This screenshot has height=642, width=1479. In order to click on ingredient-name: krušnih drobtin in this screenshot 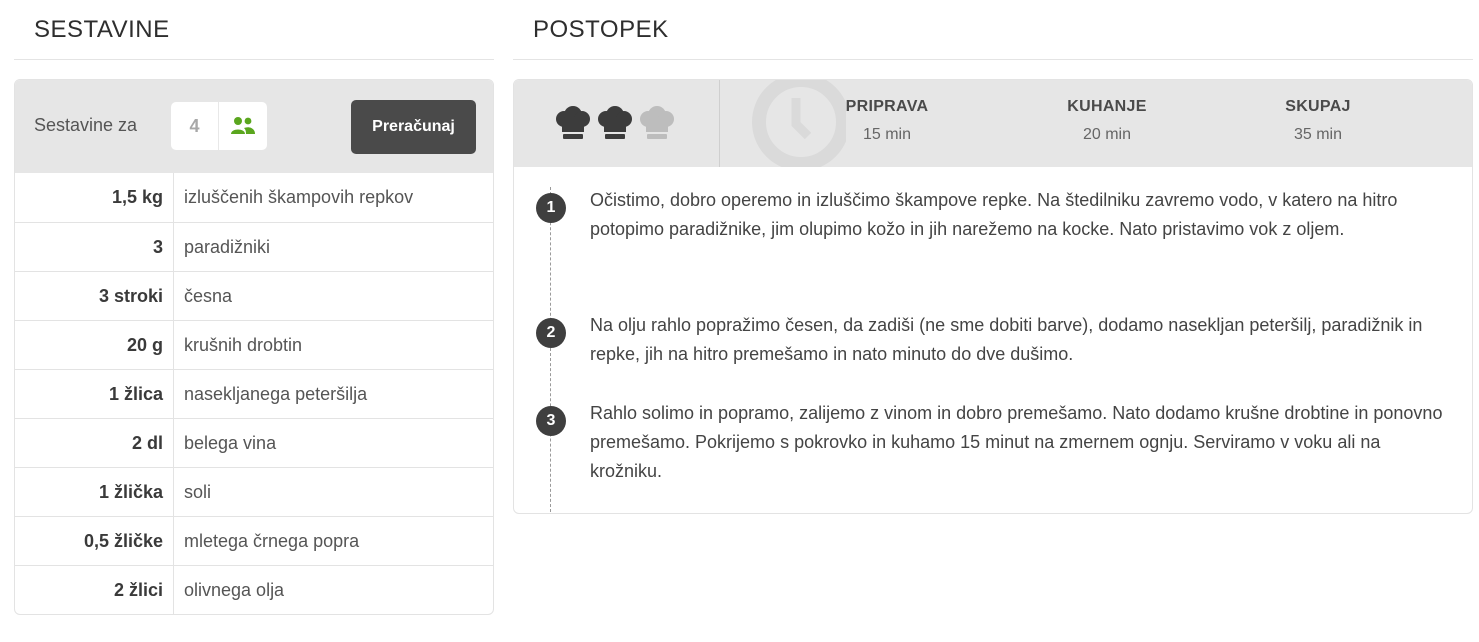, I will do `click(243, 344)`.